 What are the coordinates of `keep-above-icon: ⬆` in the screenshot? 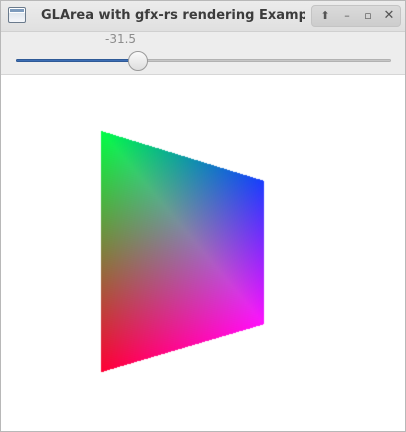 It's located at (325, 16).